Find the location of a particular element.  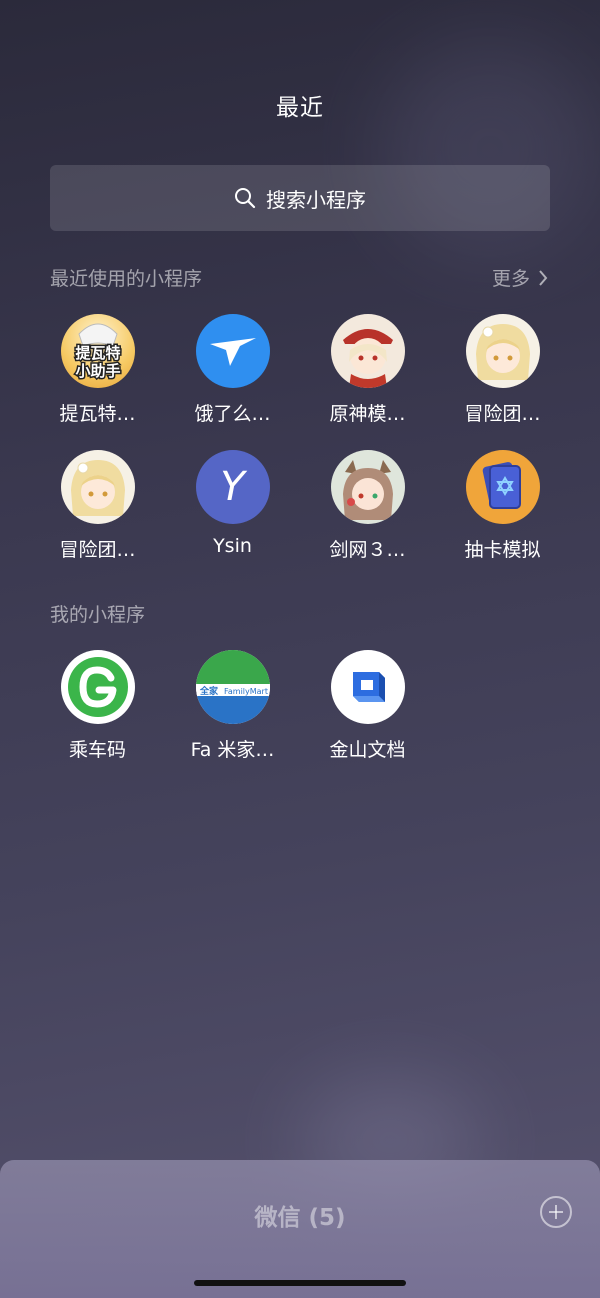

home-indicator is located at coordinates (300, 1283).